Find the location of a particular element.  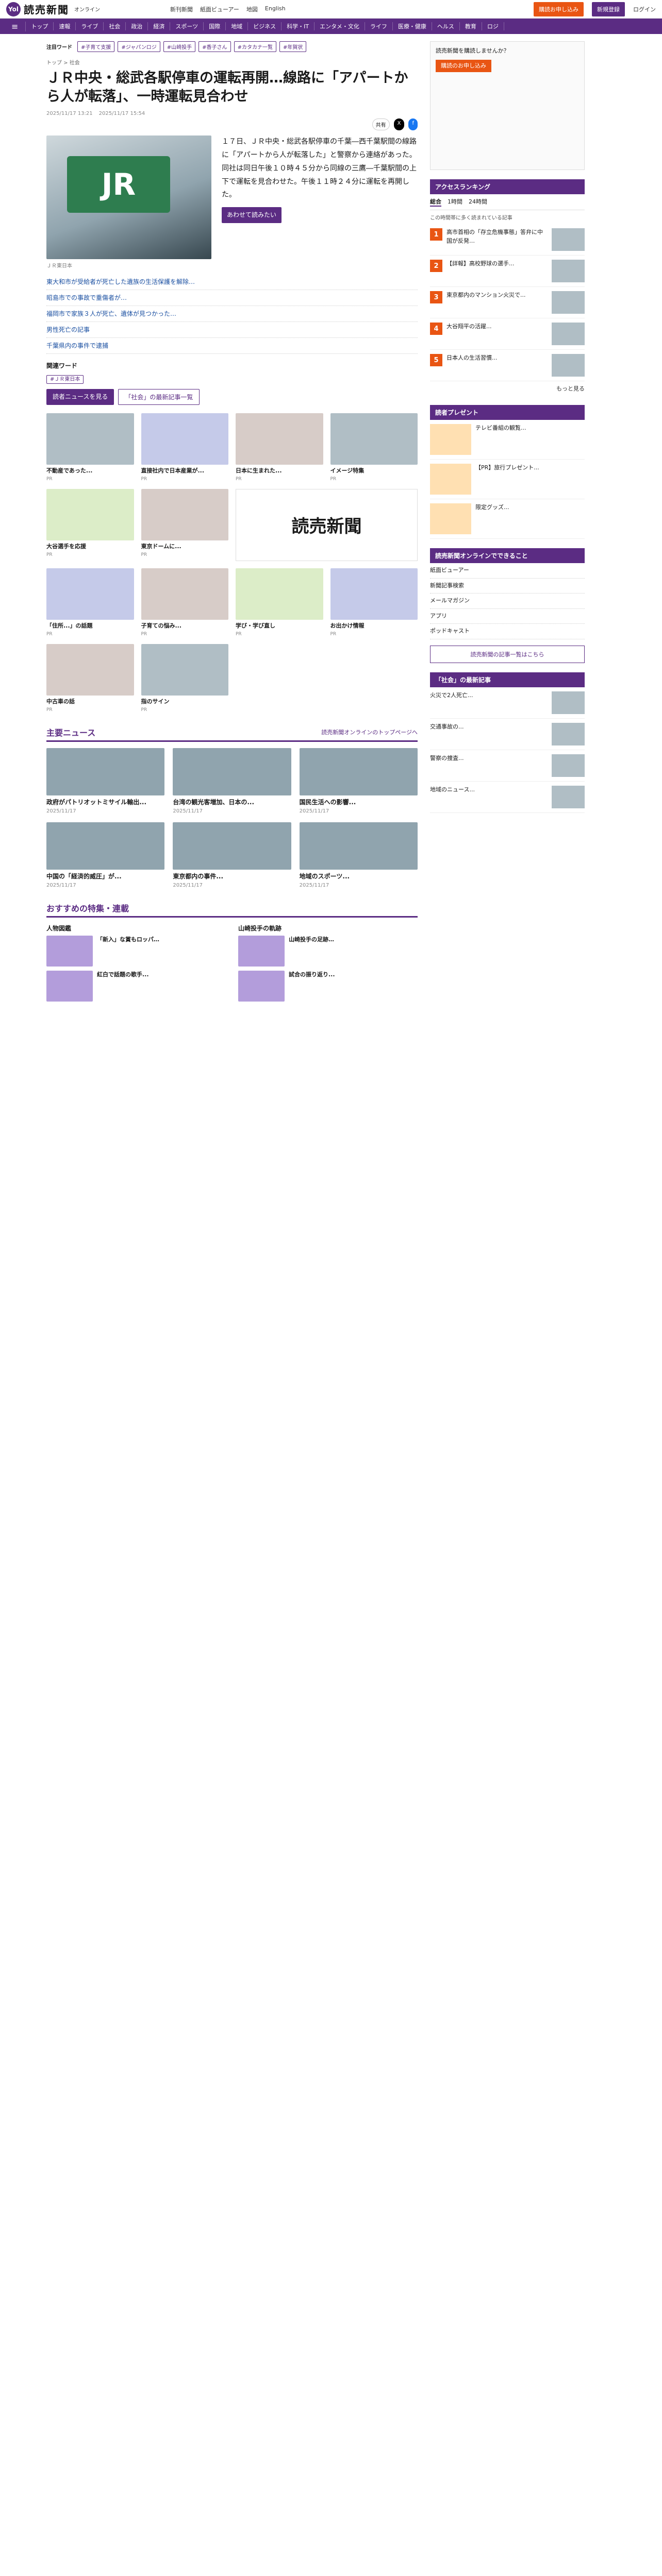

ad-card: 大谷選手を応援 PR is located at coordinates (90, 524).